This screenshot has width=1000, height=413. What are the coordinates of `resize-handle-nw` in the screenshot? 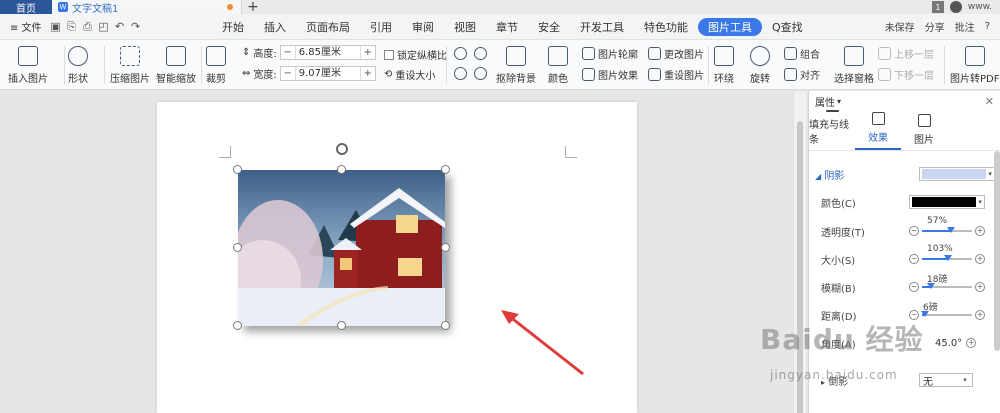 It's located at (237, 169).